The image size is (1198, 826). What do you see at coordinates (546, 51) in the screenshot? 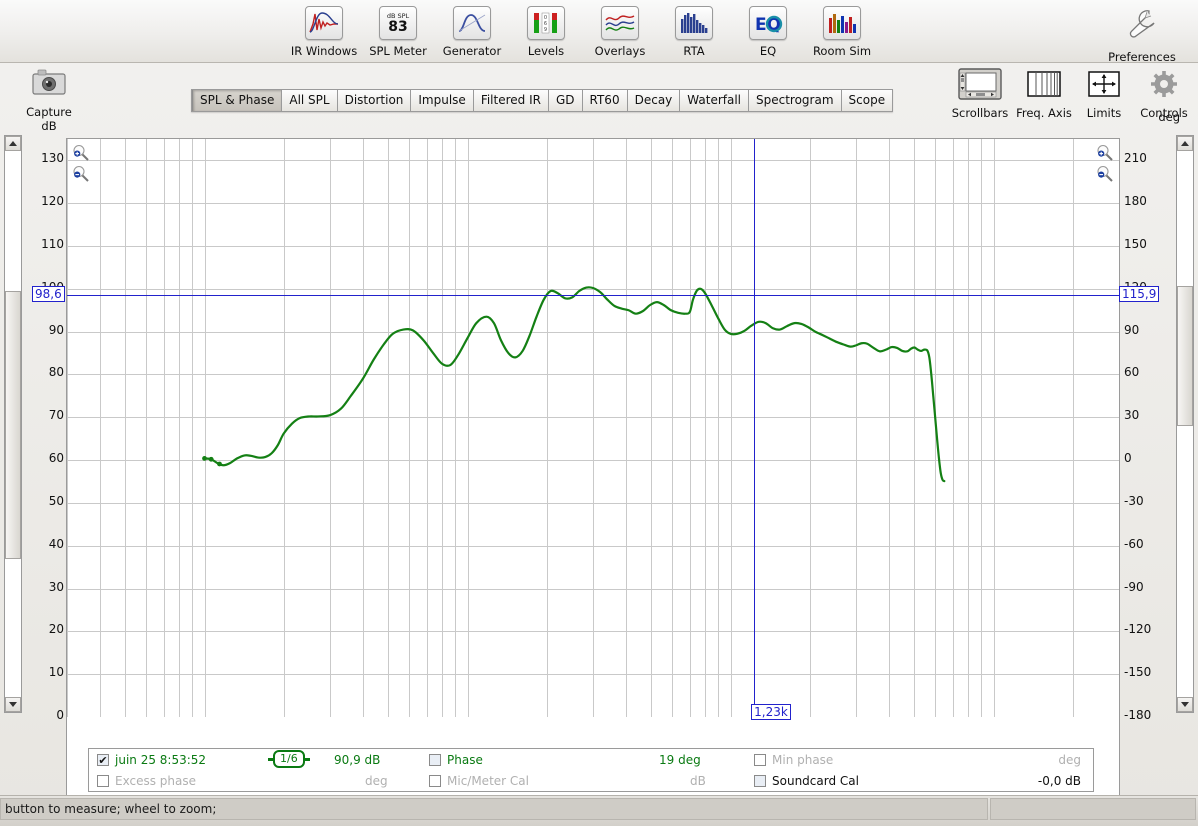
I see `levels-label: Levels` at bounding box center [546, 51].